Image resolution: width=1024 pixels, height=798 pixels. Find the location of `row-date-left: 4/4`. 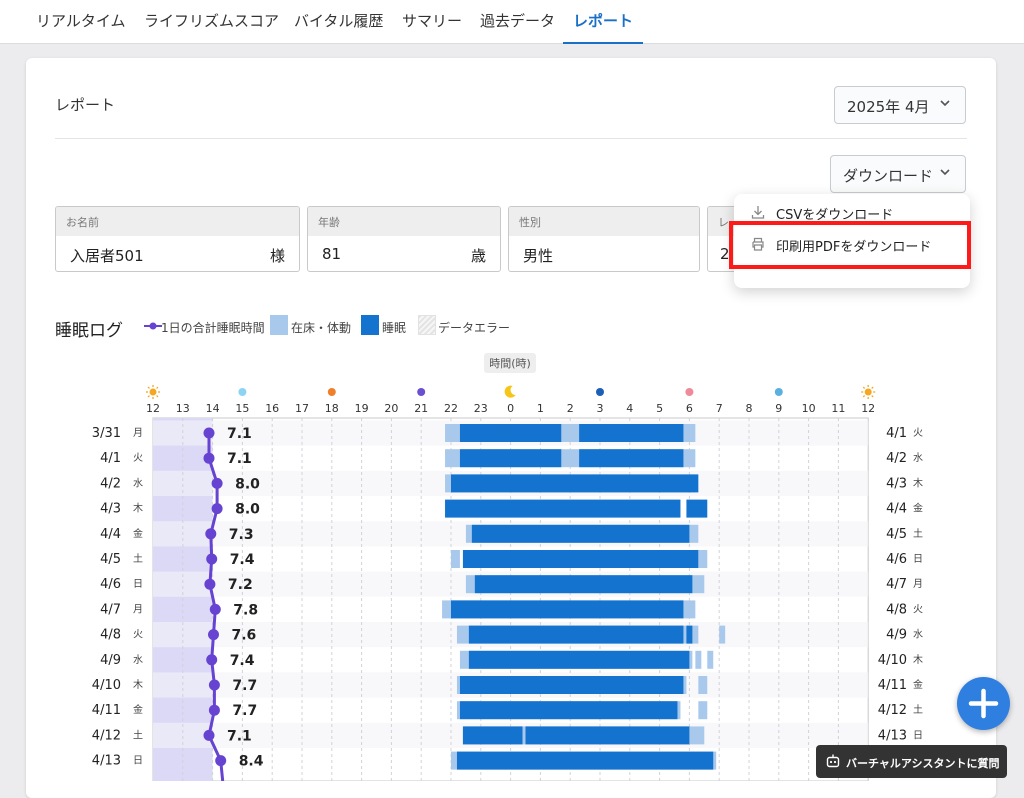

row-date-left: 4/4 is located at coordinates (110, 534).